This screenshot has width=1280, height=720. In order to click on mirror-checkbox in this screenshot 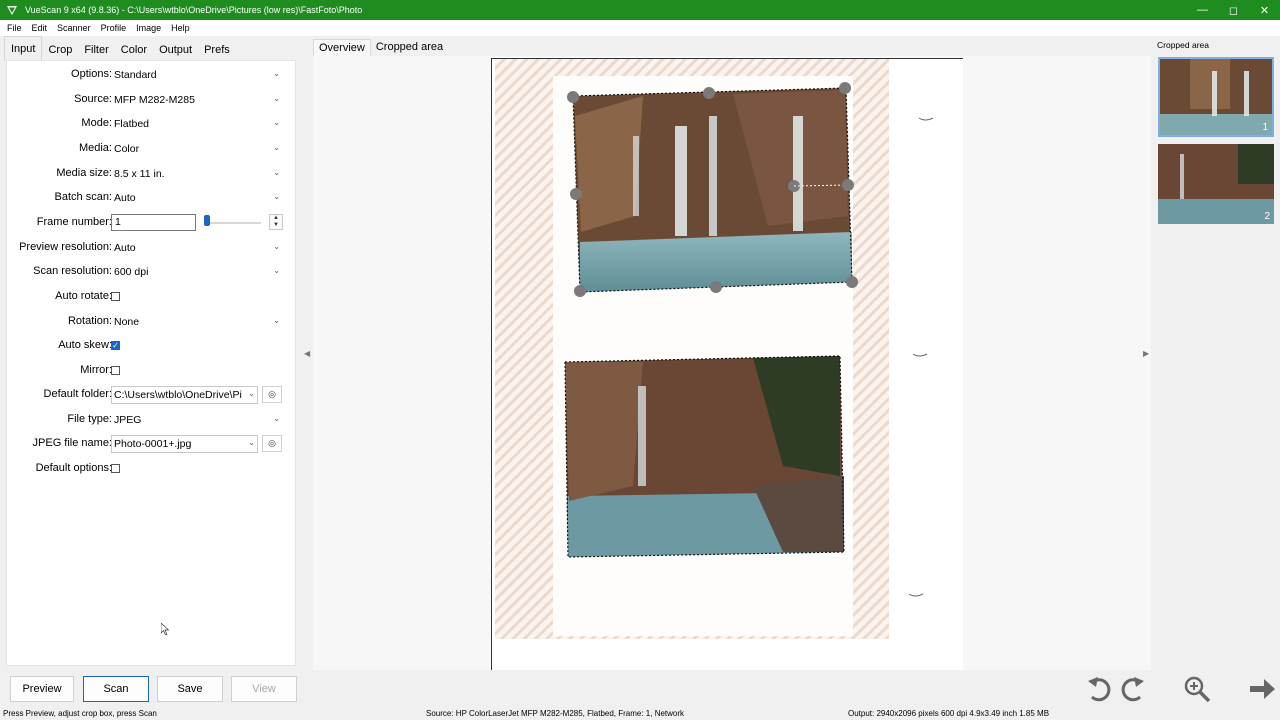, I will do `click(115, 370)`.